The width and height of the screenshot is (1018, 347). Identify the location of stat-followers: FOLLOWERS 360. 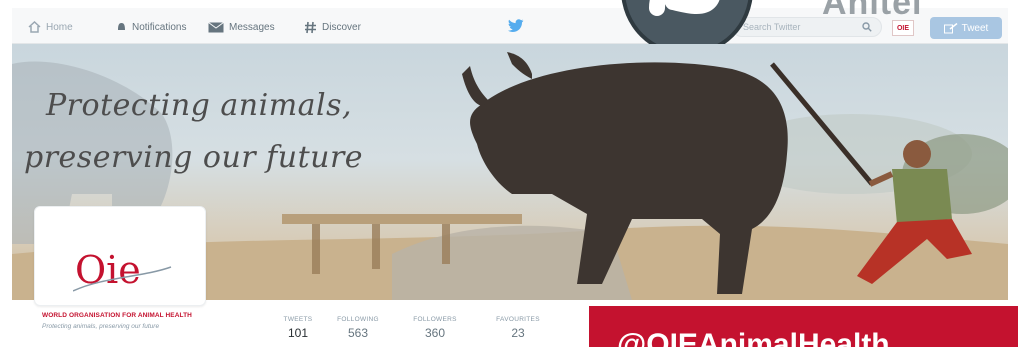
(435, 328).